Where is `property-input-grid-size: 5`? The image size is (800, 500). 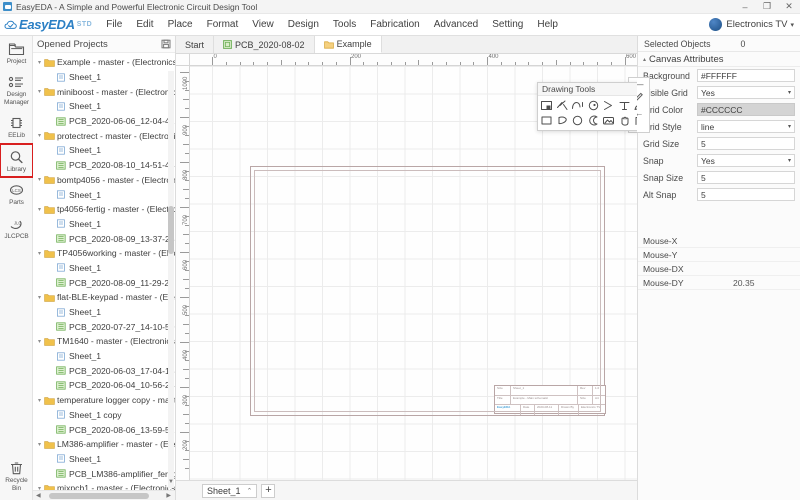
property-input-grid-size: 5 is located at coordinates (746, 143).